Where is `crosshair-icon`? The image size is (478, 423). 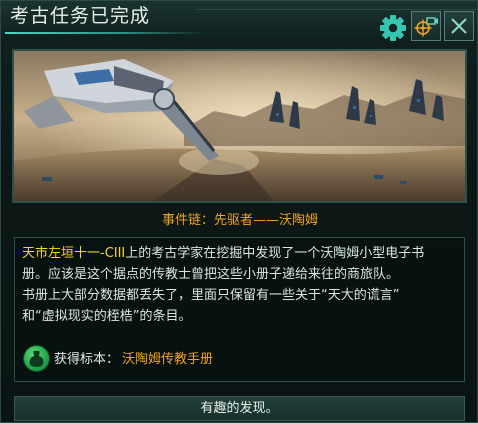
crosshair-icon is located at coordinates (426, 27).